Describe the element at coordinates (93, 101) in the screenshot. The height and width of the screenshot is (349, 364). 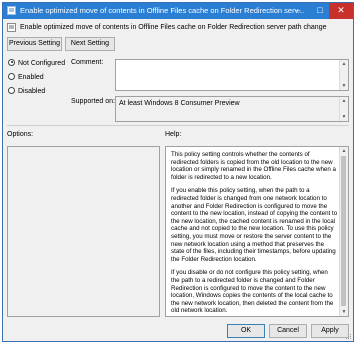
I see `supported-on-label: Supported on:` at that location.